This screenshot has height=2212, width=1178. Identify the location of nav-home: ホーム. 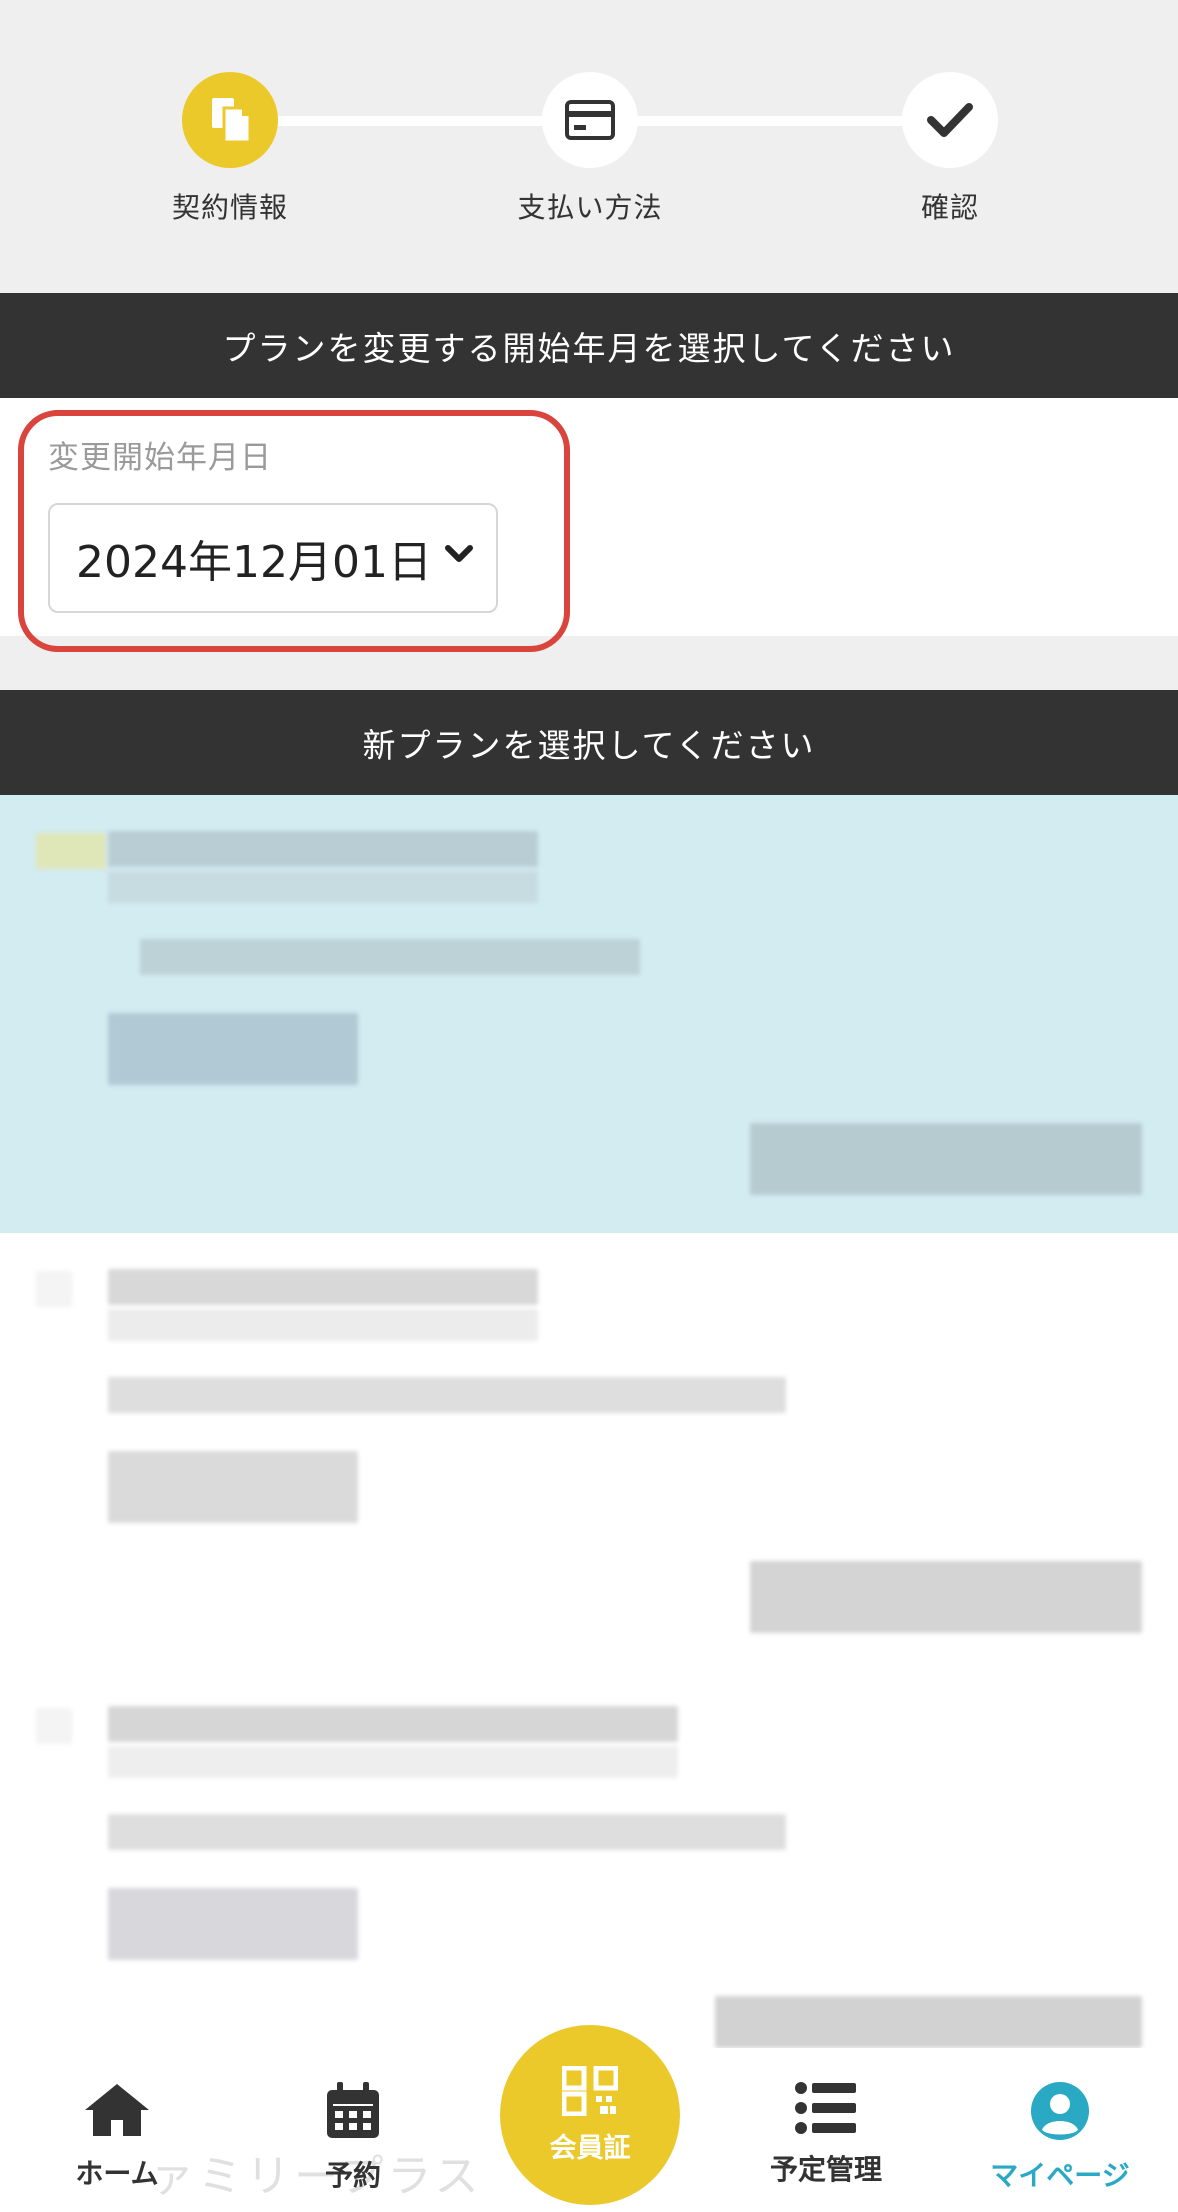
(117, 2136).